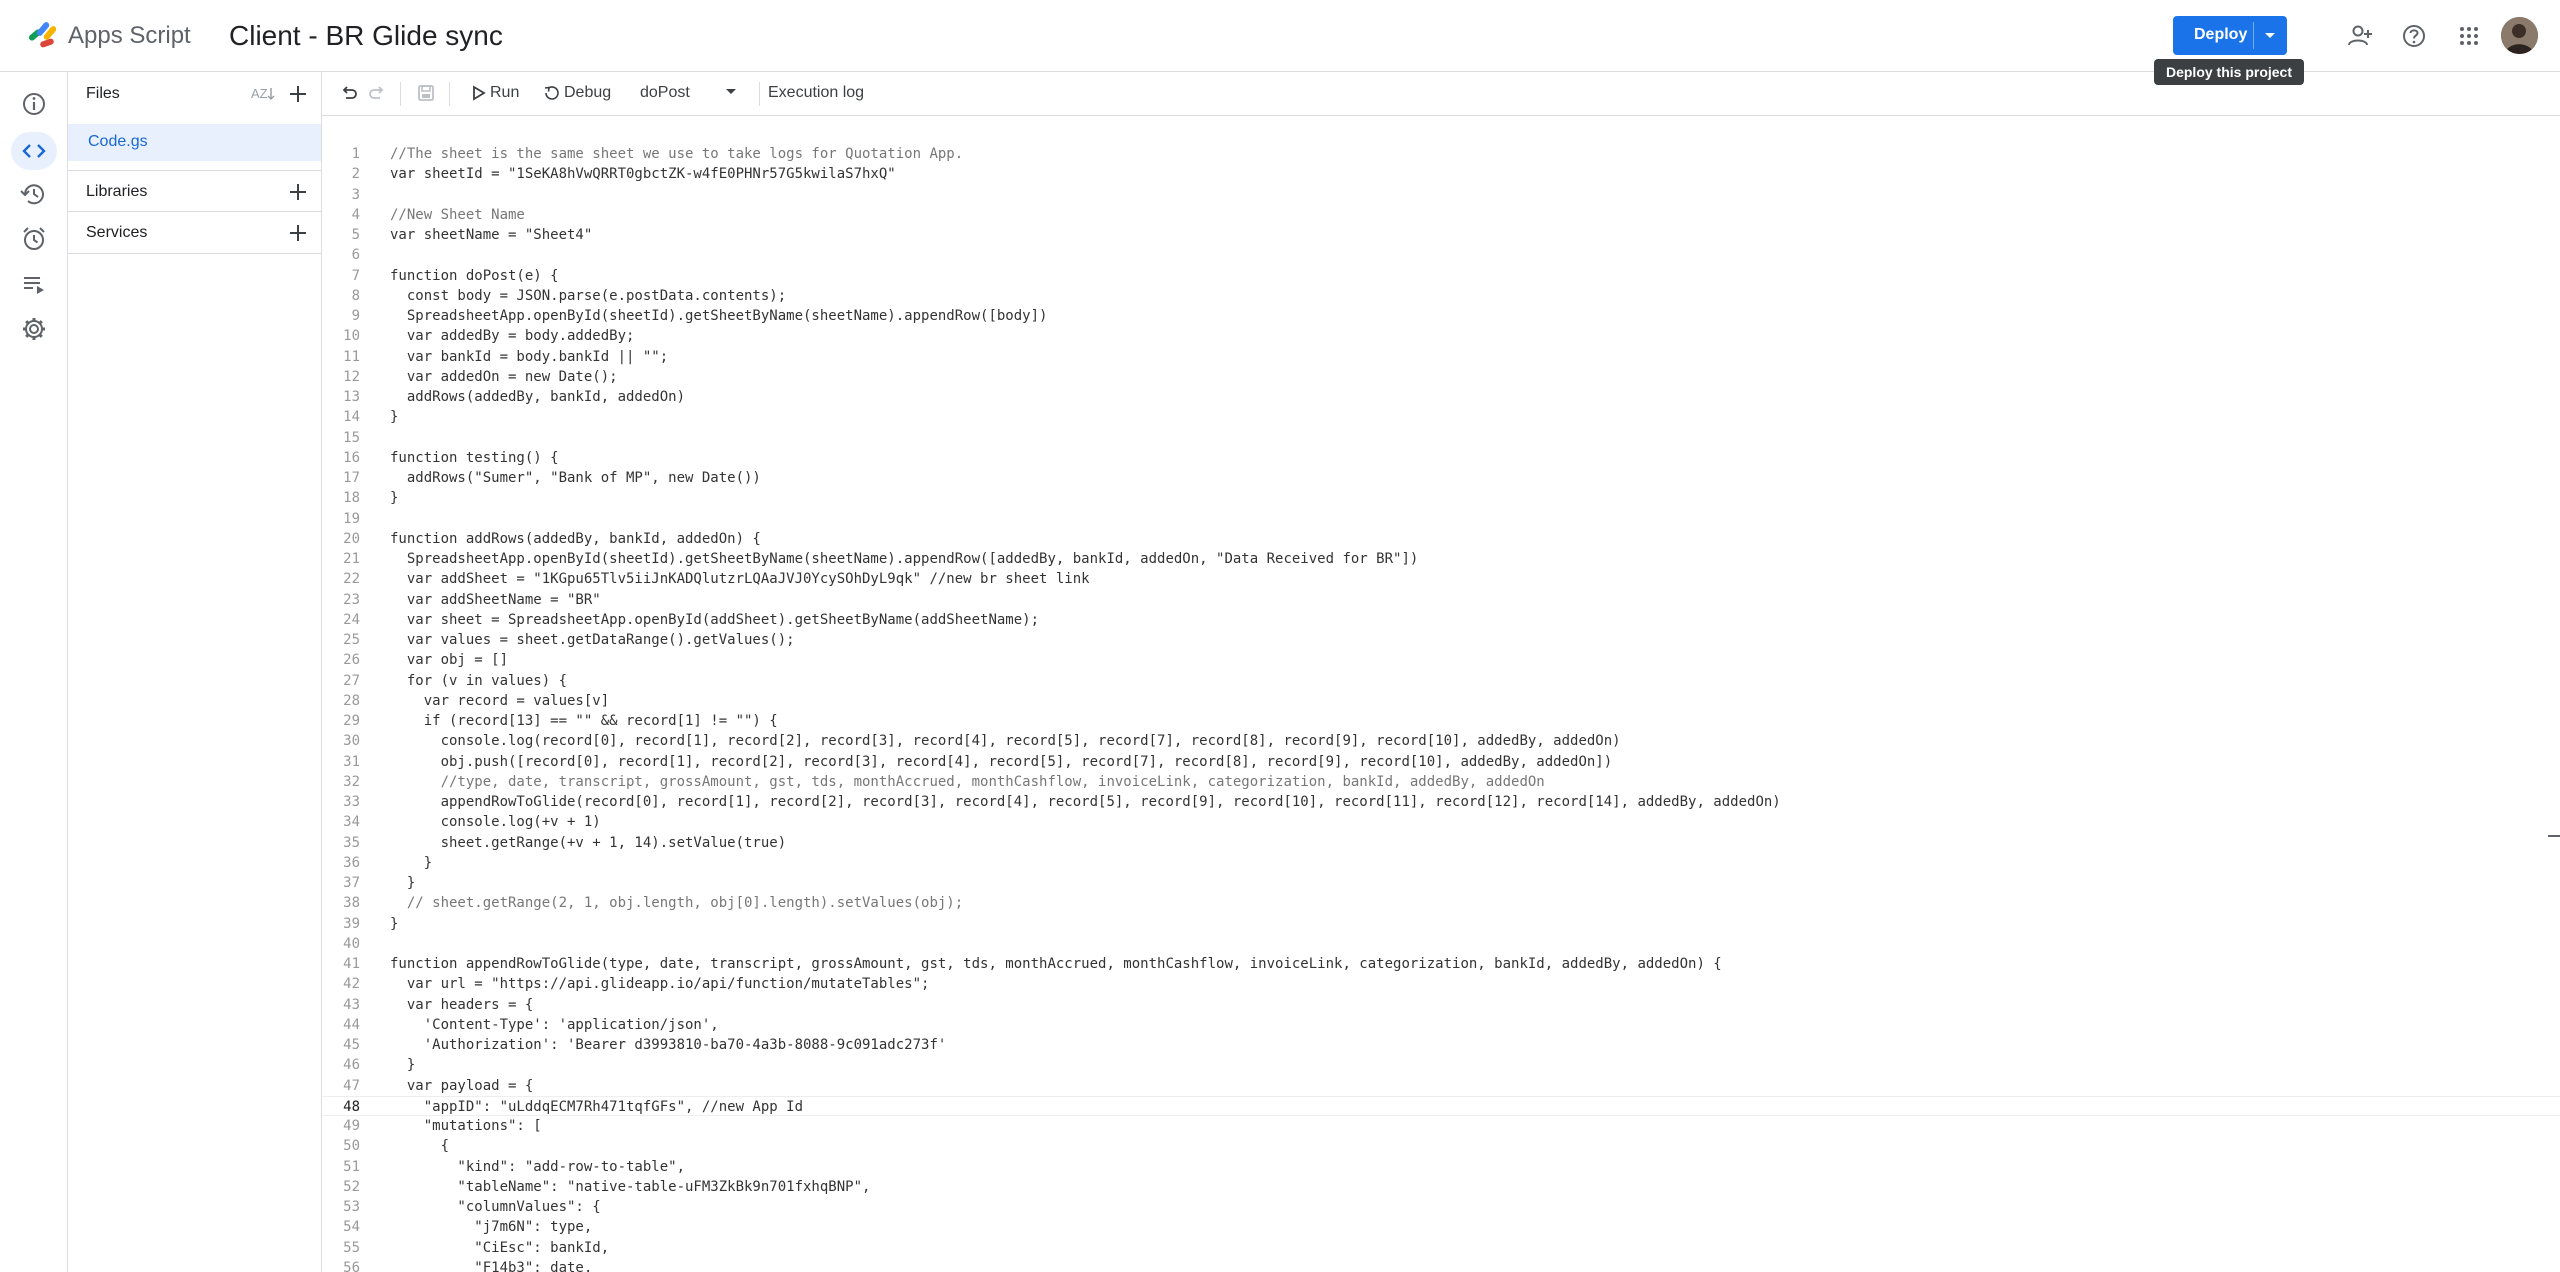 The width and height of the screenshot is (2560, 1272). I want to click on code-line: 13 addRows(addedBy, bankId, addedOn), so click(1441, 397).